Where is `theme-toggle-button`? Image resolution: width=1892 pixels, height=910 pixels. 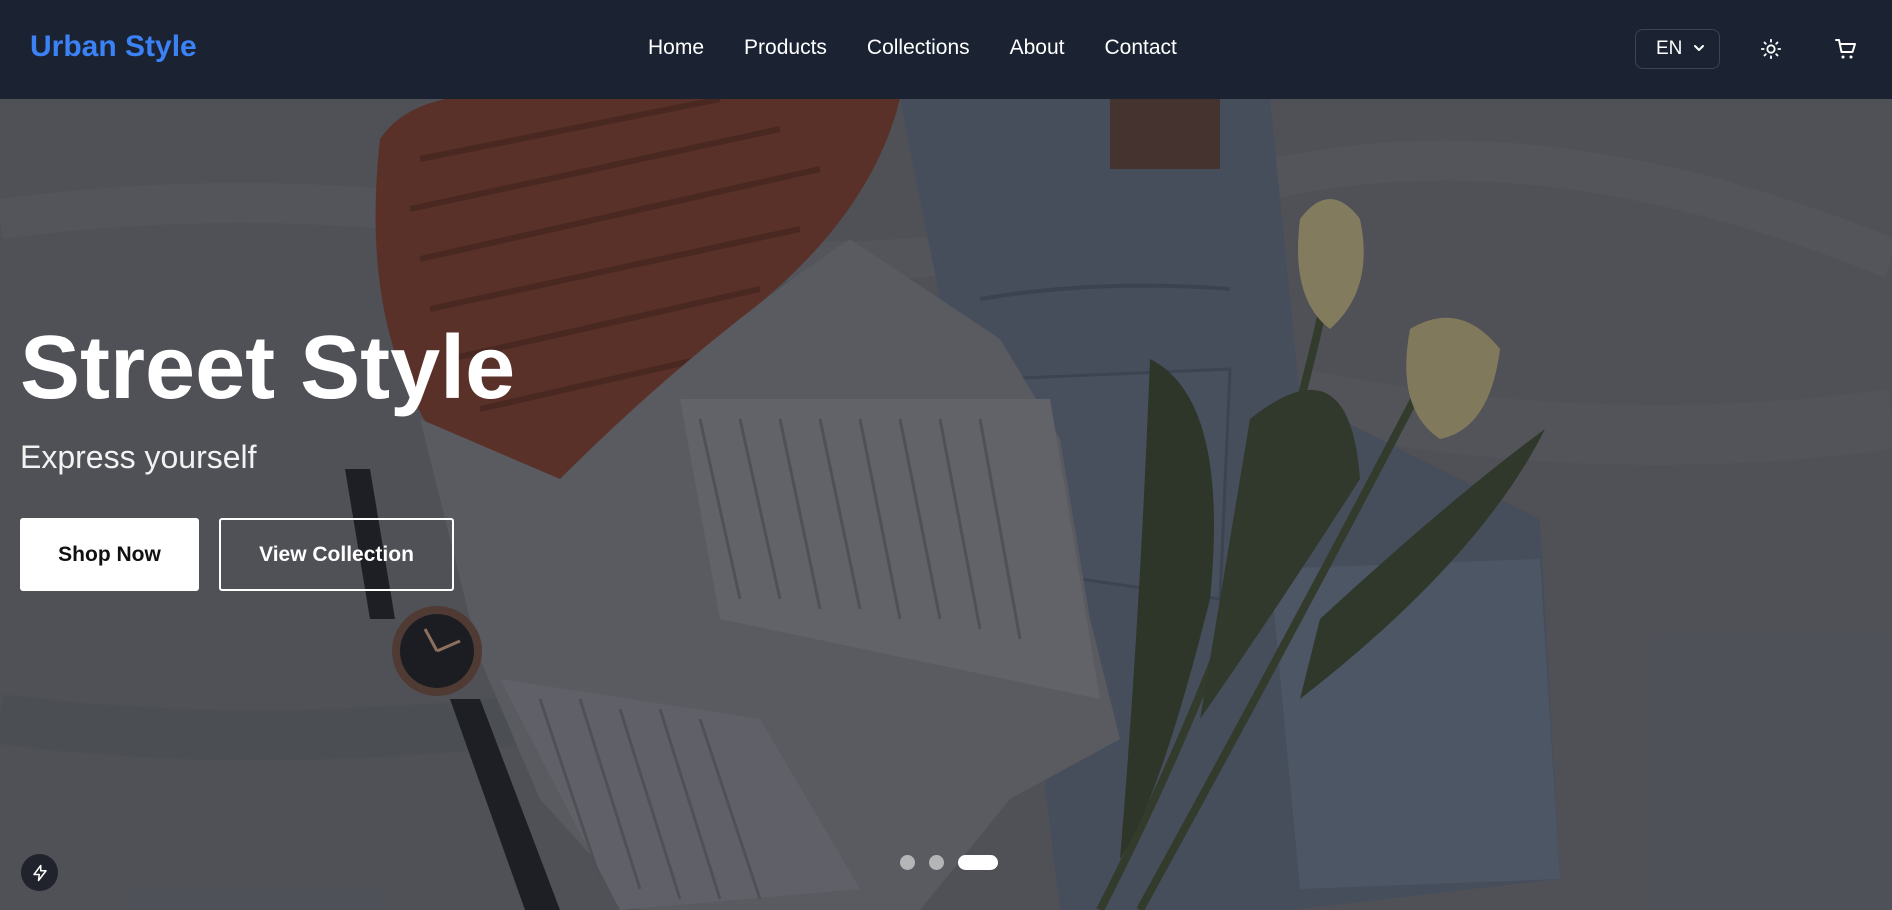
theme-toggle-button is located at coordinates (1771, 49).